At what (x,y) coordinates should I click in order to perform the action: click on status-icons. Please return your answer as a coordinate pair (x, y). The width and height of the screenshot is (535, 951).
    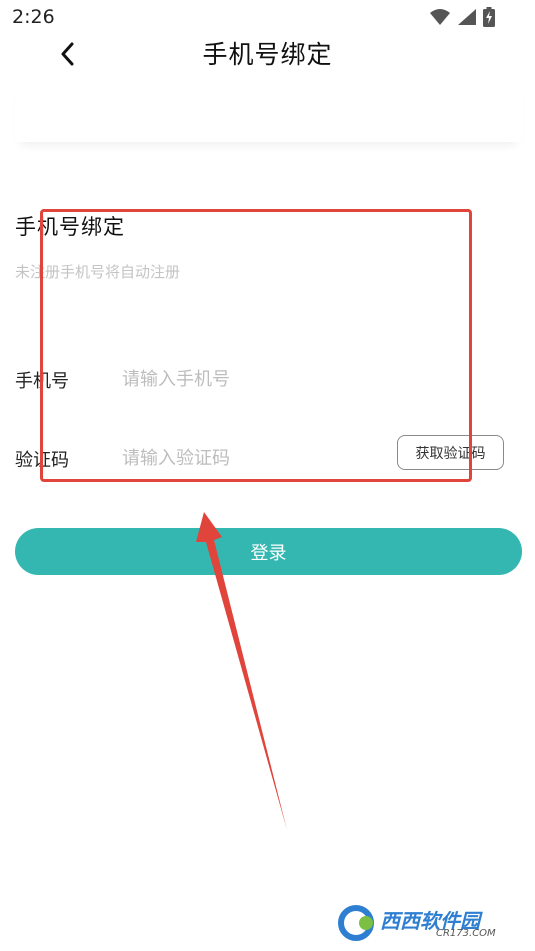
    Looking at the image, I should click on (462, 17).